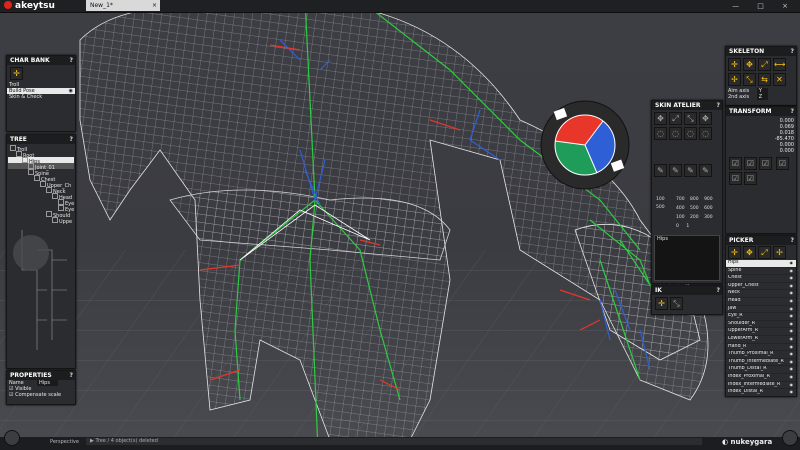 The image size is (800, 450). What do you see at coordinates (761, 348) in the screenshot?
I see `picker-item: Hand_R ◉` at bounding box center [761, 348].